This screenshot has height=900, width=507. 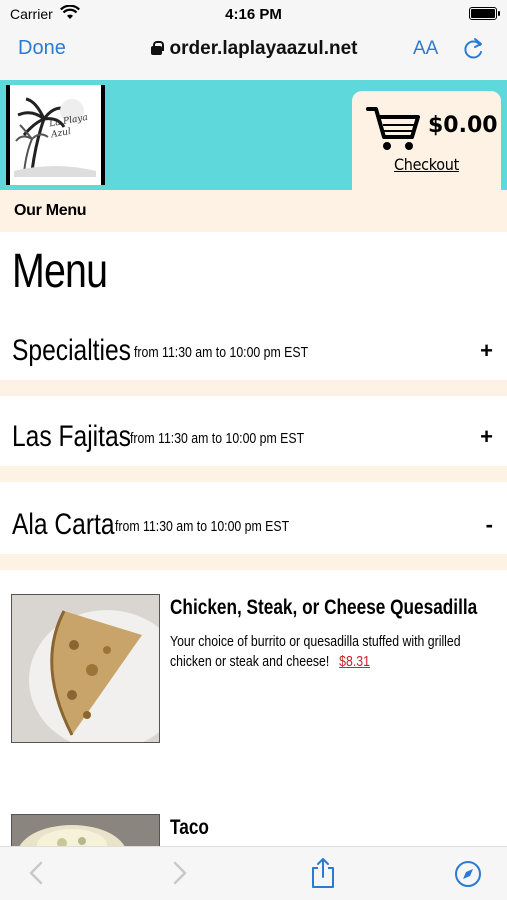 I want to click on category-name: Ala Carta, so click(x=63, y=524).